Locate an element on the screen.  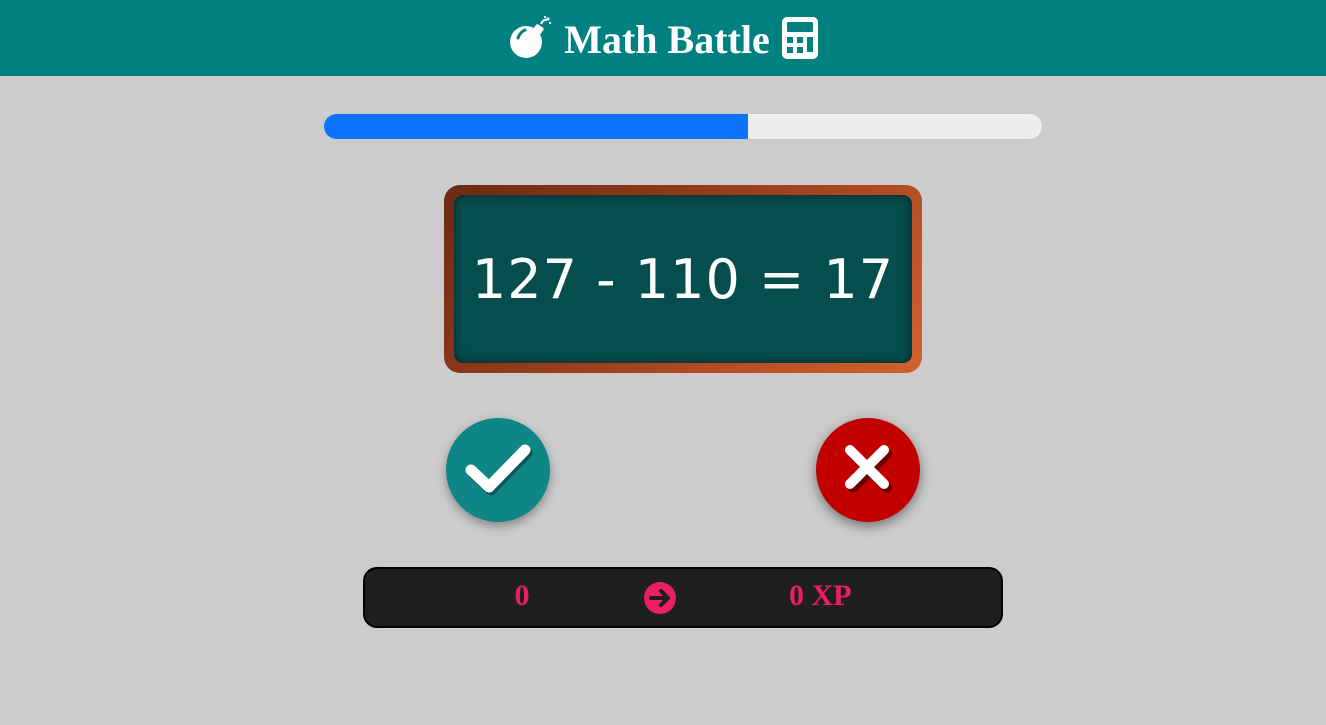
progress-bar is located at coordinates (683, 126).